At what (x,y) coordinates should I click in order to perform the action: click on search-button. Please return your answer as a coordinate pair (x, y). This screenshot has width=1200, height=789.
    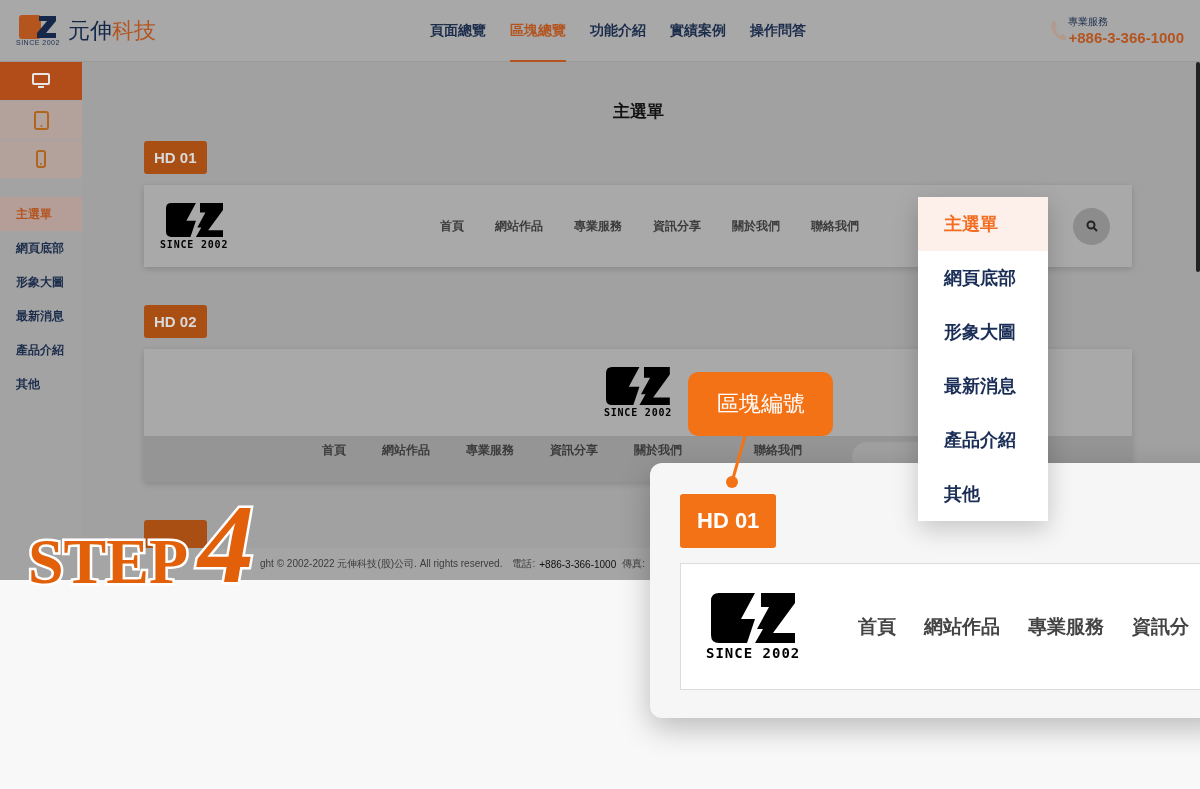
    Looking at the image, I should click on (1092, 226).